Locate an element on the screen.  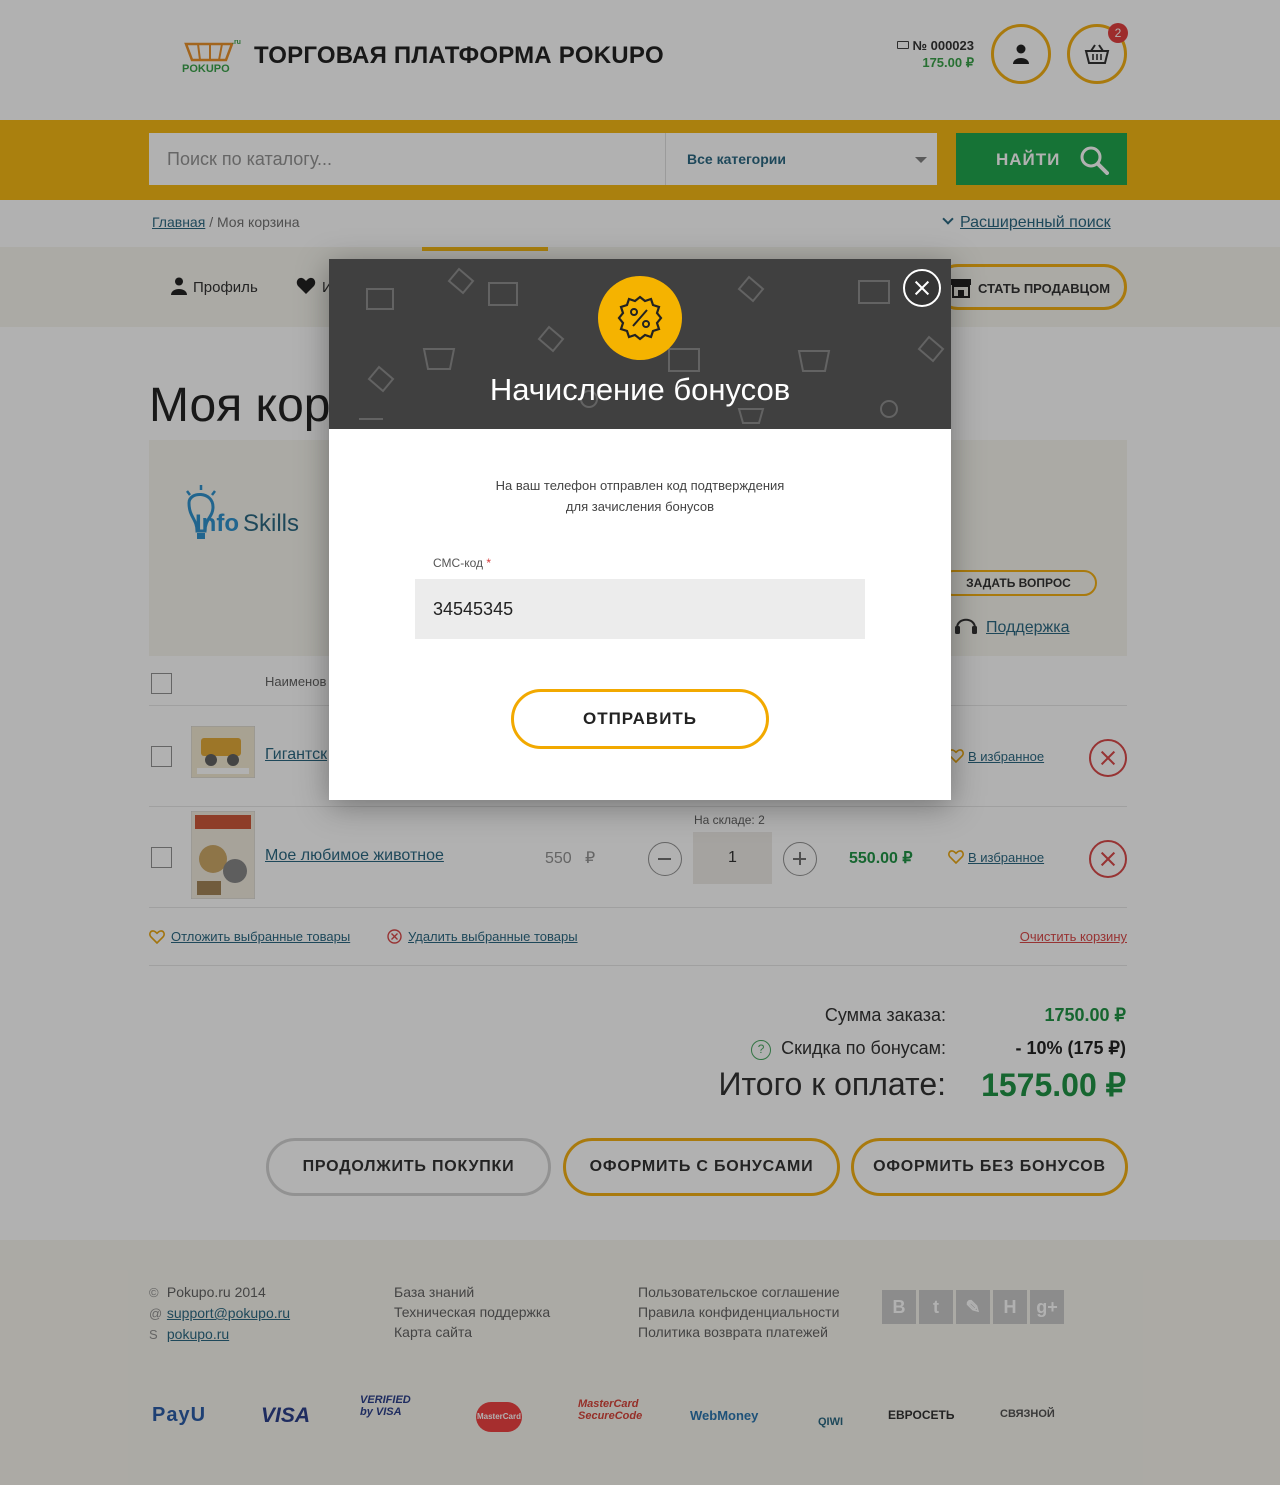
percent-icon is located at coordinates (640, 318).